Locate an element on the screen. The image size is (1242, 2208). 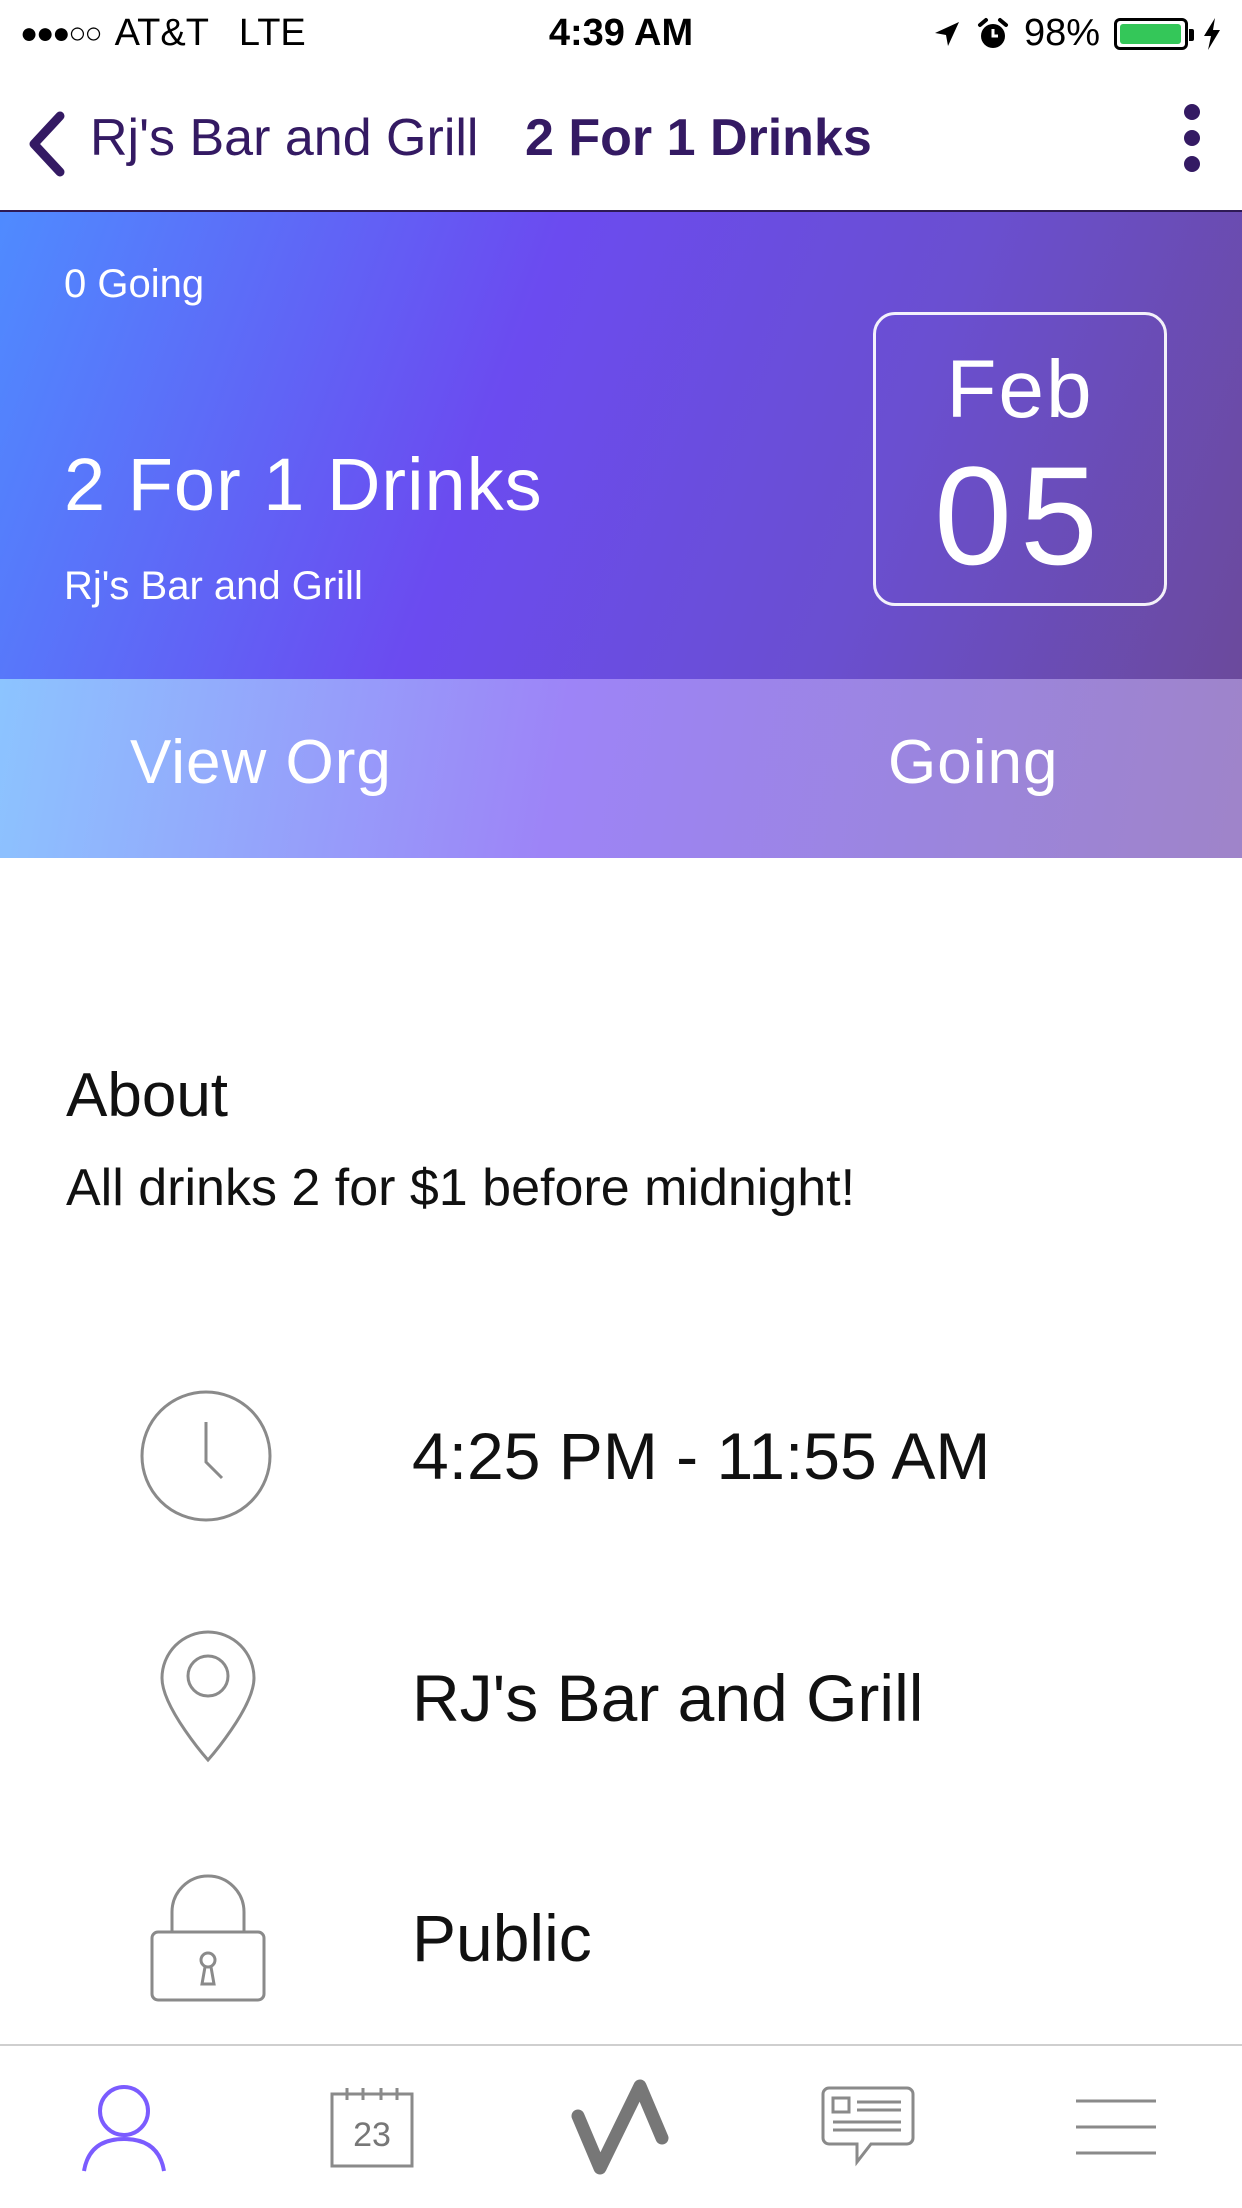
back-button-label: Rj's Bar and Grill is located at coordinates (284, 138).